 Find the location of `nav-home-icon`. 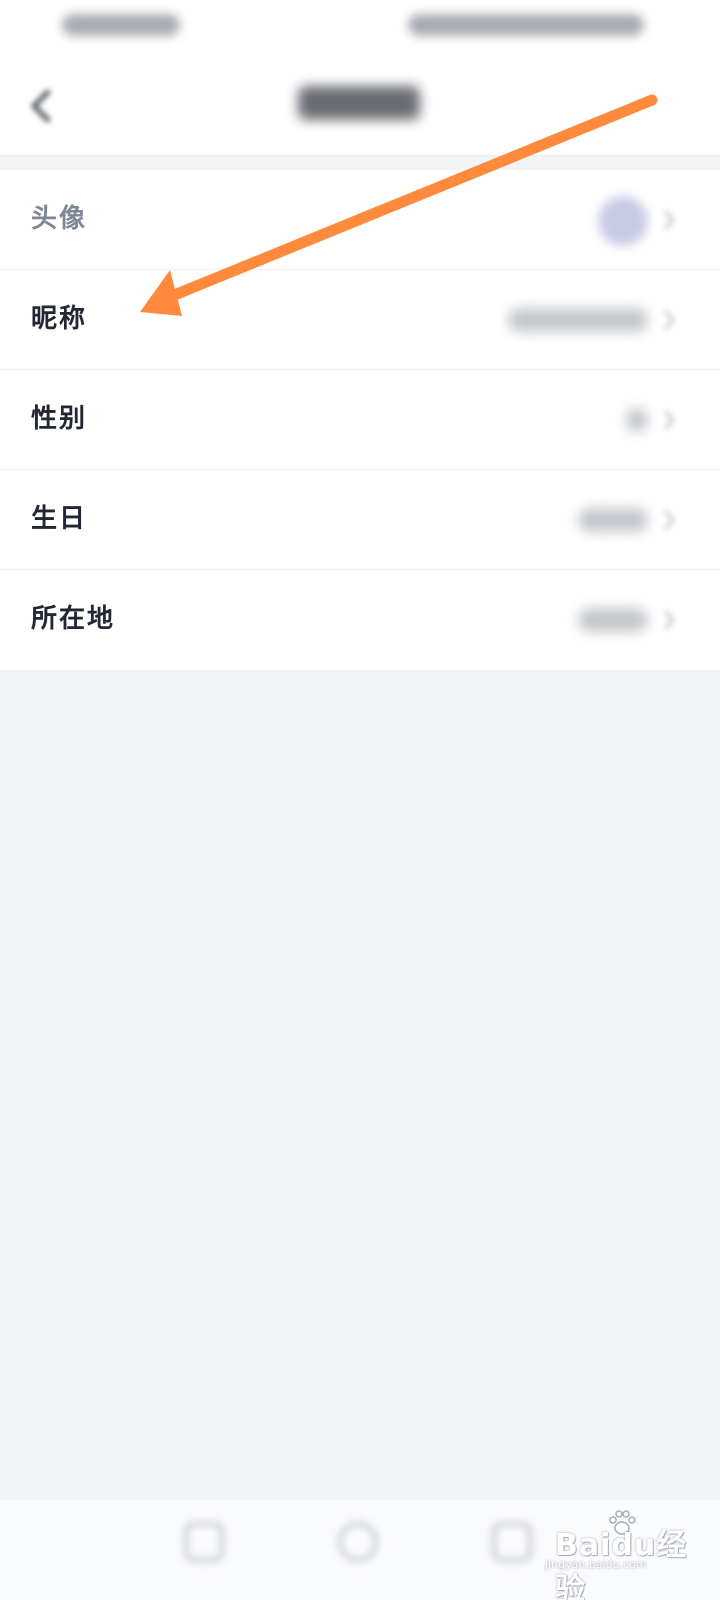

nav-home-icon is located at coordinates (204, 1542).